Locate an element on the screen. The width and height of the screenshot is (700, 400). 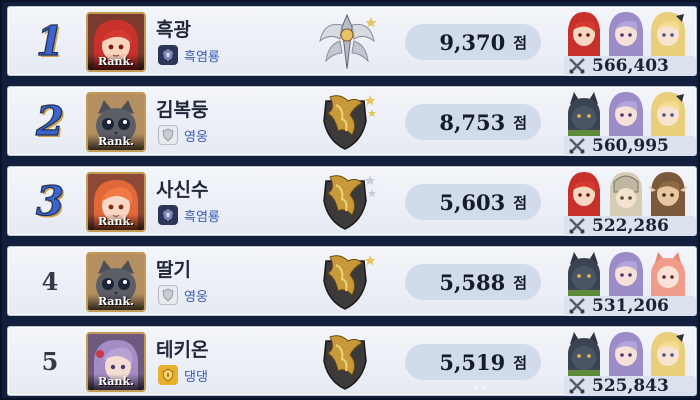
power-value: 522,286 is located at coordinates (630, 226).